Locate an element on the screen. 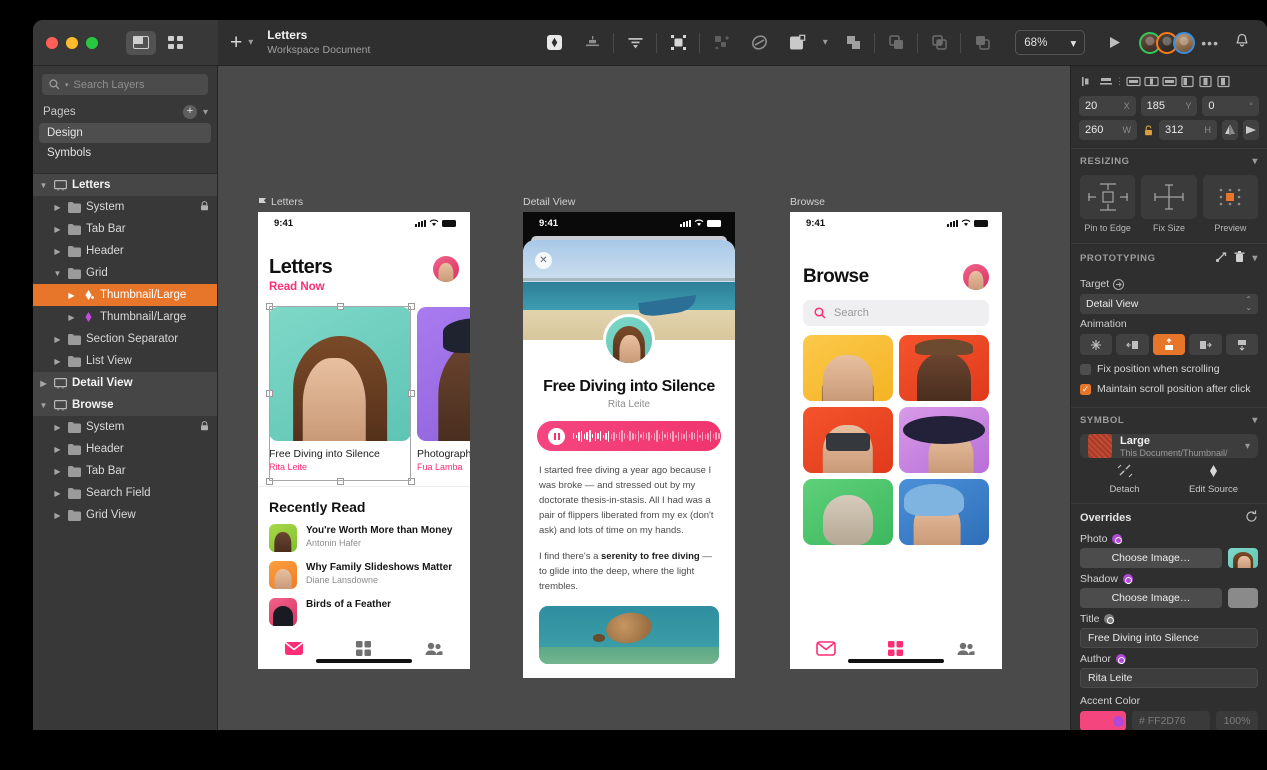  create-symbol-tool-button is located at coordinates (797, 43).